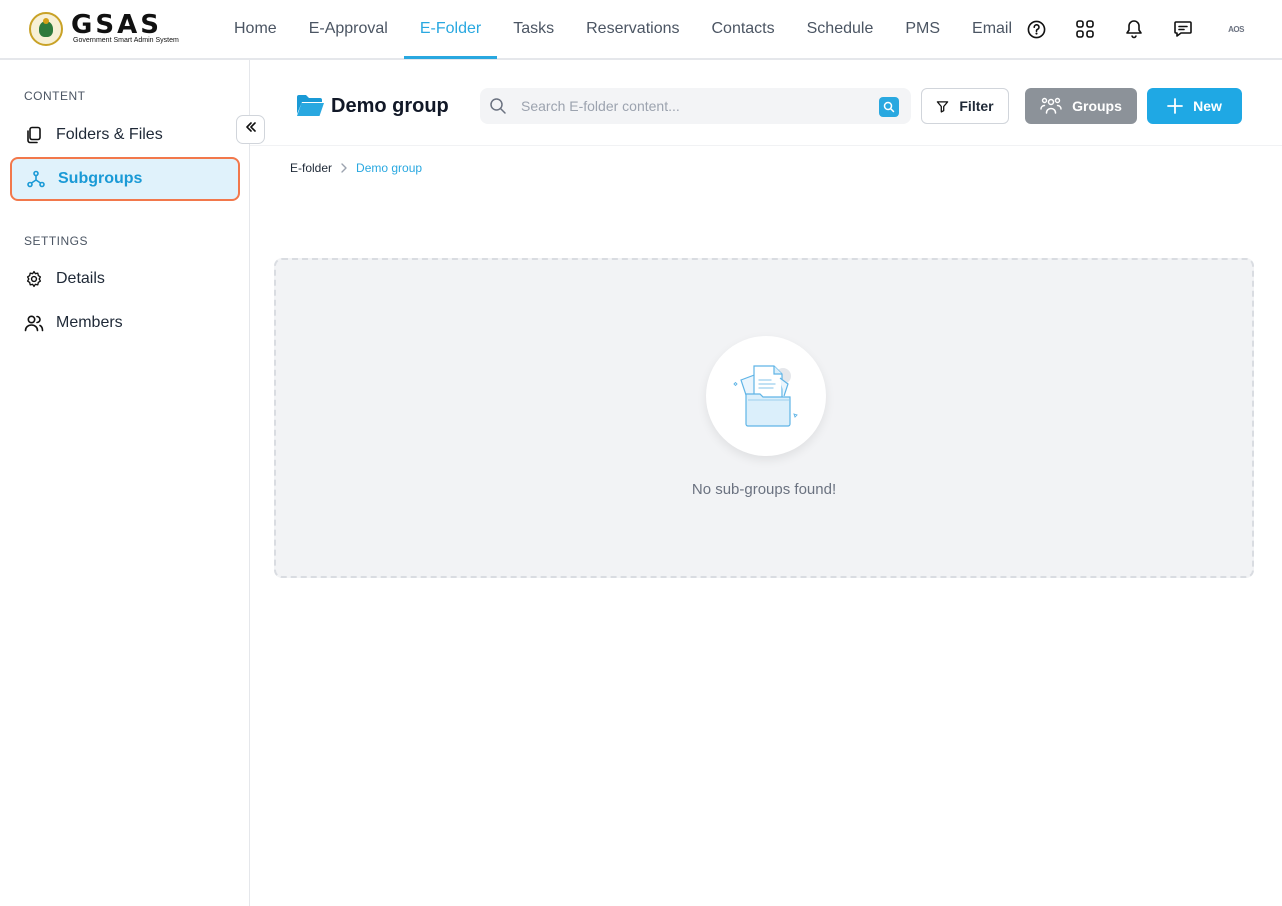  Describe the element at coordinates (125, 323) in the screenshot. I see `sidebar-item-members: Members` at that location.